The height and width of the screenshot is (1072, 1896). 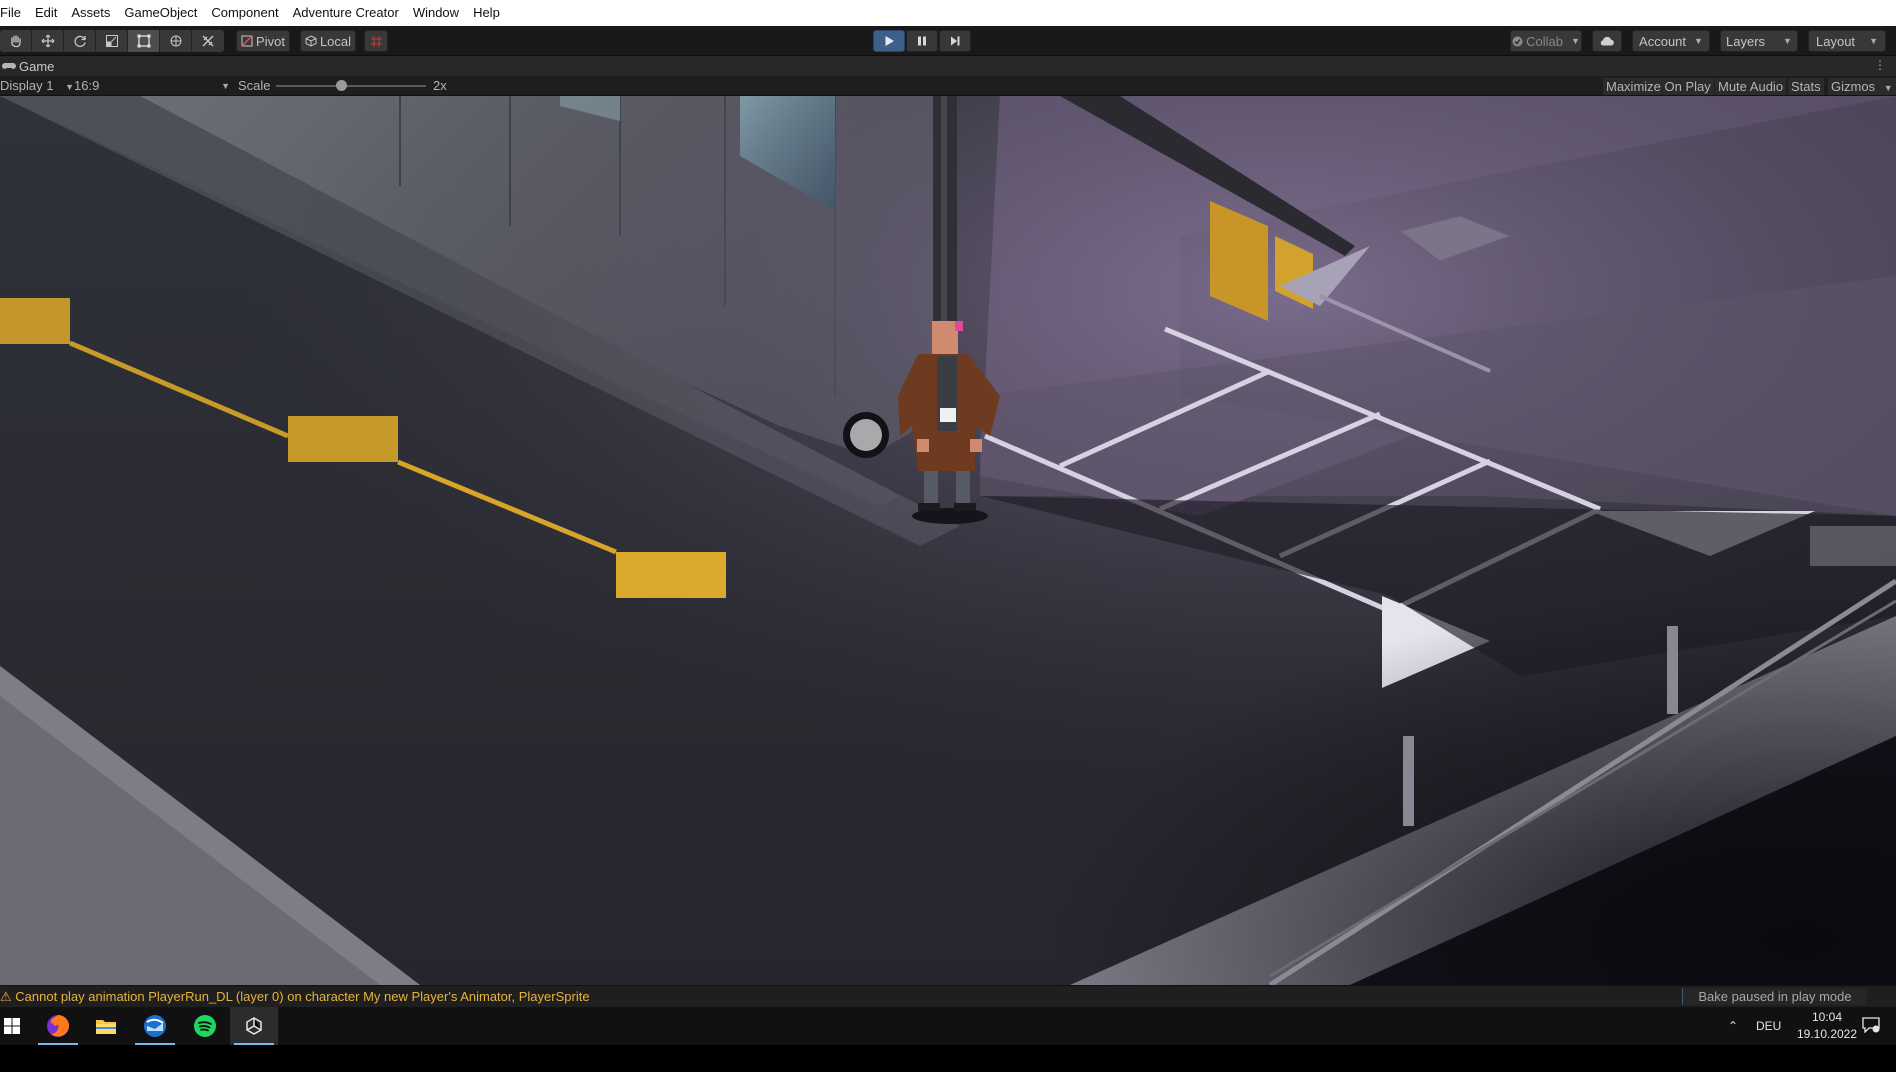 I want to click on pivot-label: Pivot, so click(x=270, y=41).